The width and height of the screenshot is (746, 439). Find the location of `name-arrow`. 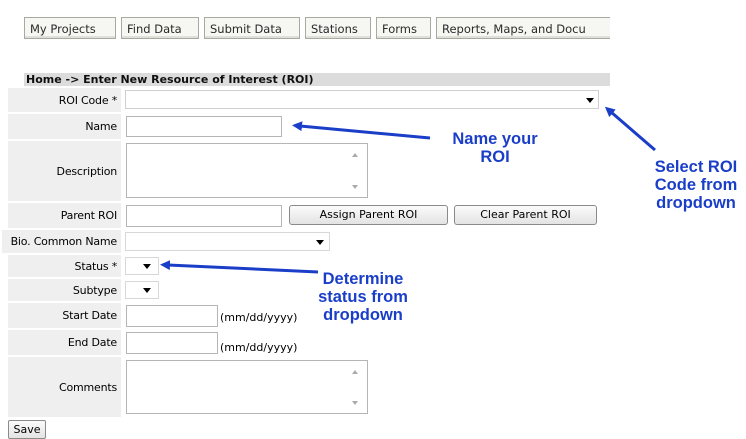

name-arrow is located at coordinates (361, 130).